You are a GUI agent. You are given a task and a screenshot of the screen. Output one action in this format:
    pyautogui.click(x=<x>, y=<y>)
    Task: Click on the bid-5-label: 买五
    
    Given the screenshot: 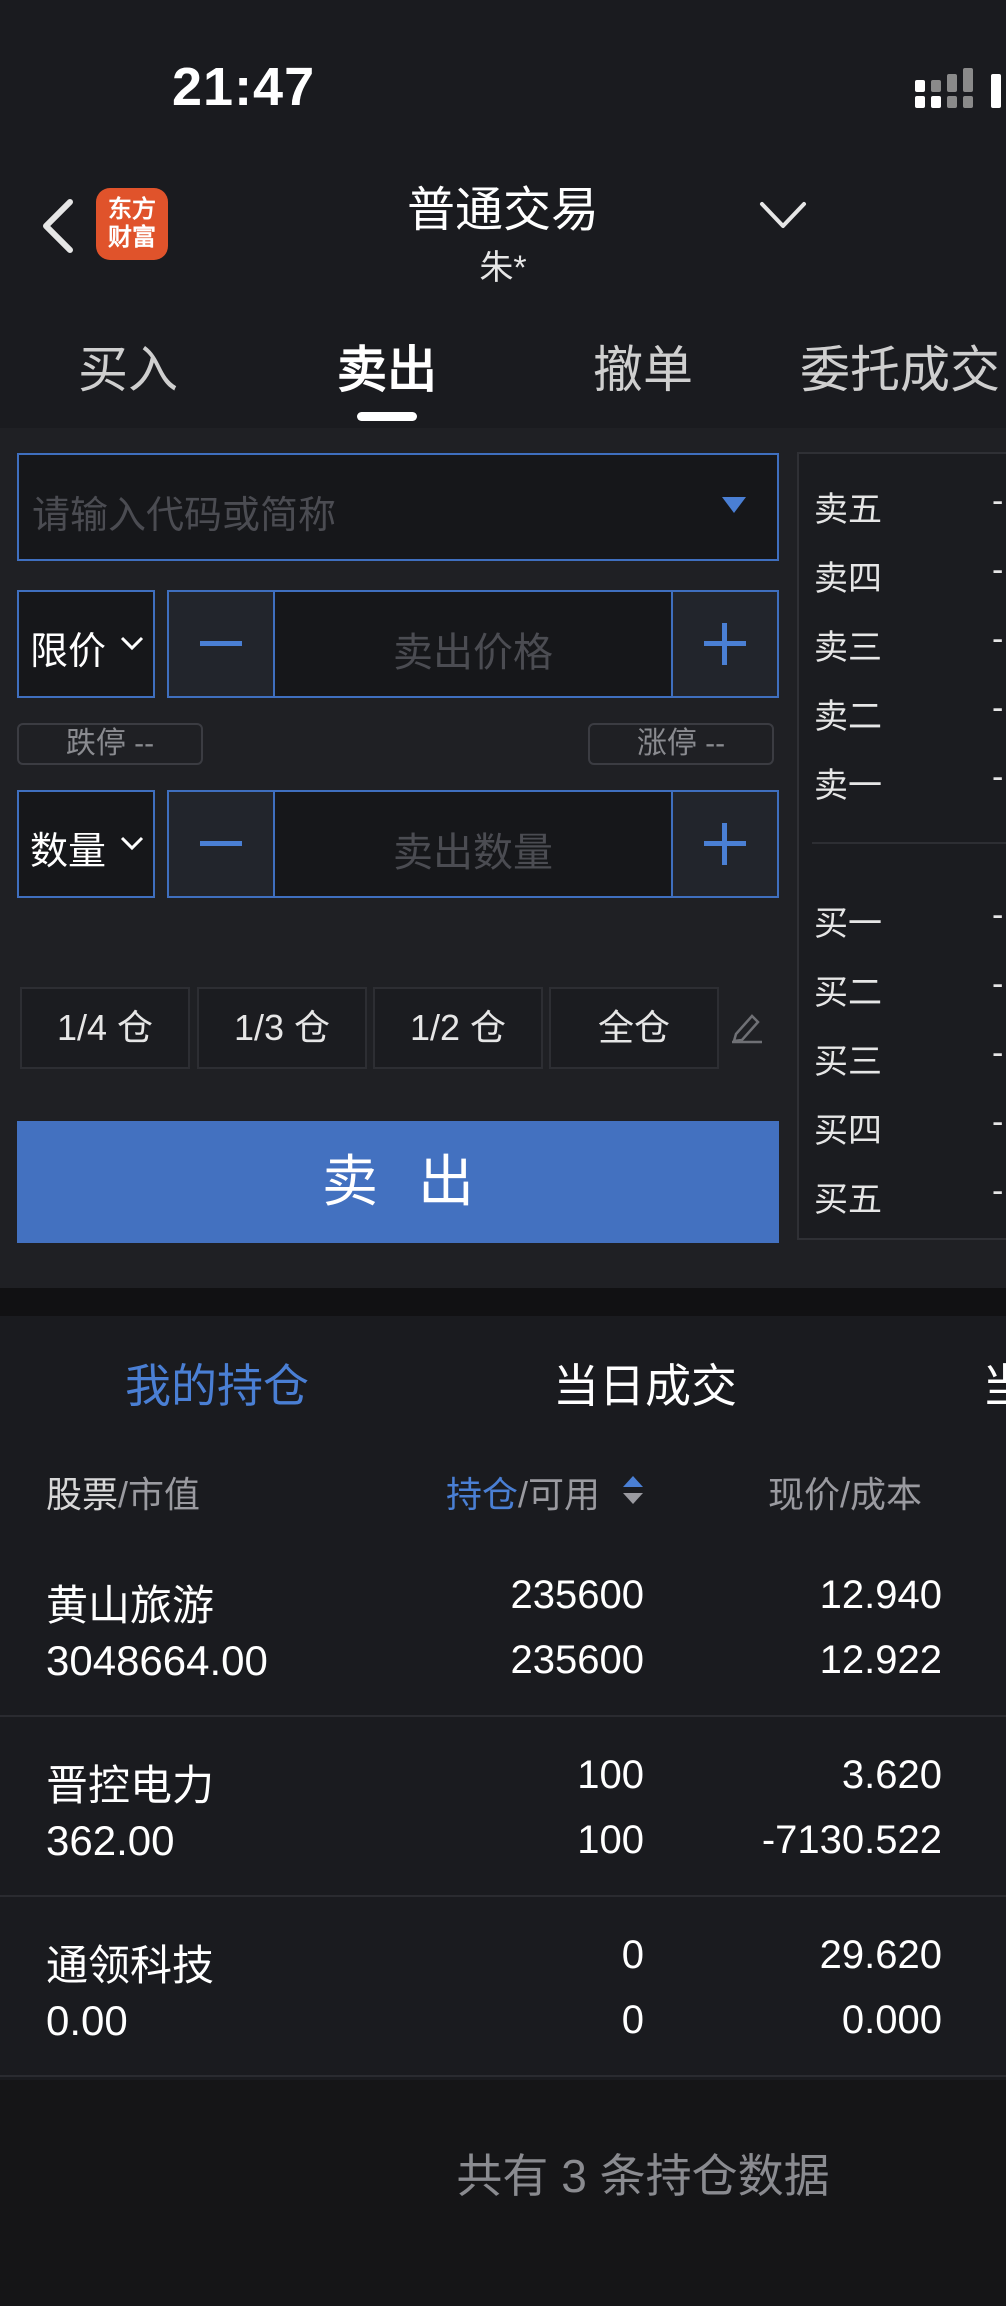 What is the action you would take?
    pyautogui.click(x=848, y=1200)
    